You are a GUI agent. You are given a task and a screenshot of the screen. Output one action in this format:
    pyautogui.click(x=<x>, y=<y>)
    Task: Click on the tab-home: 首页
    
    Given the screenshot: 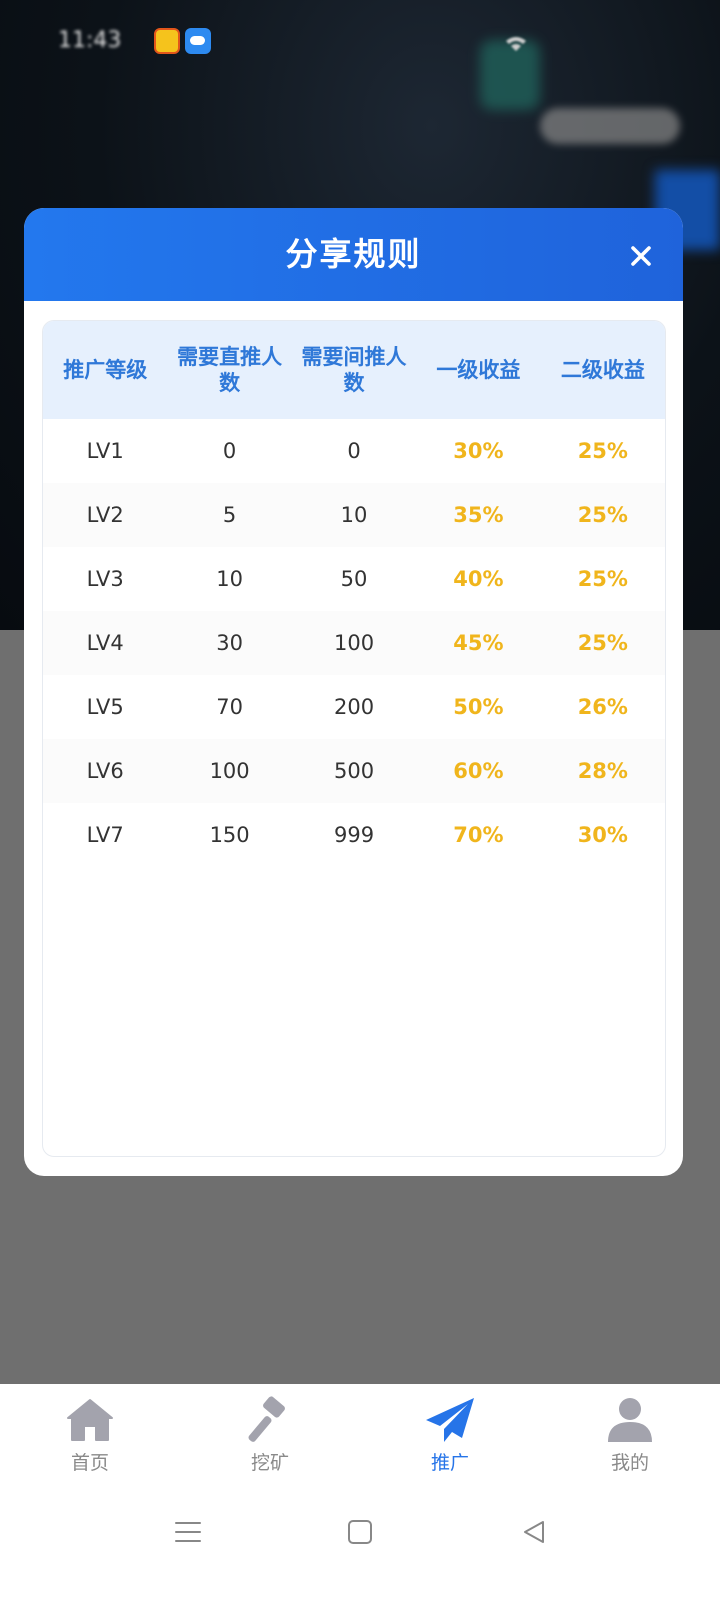 What is the action you would take?
    pyautogui.click(x=90, y=1437)
    